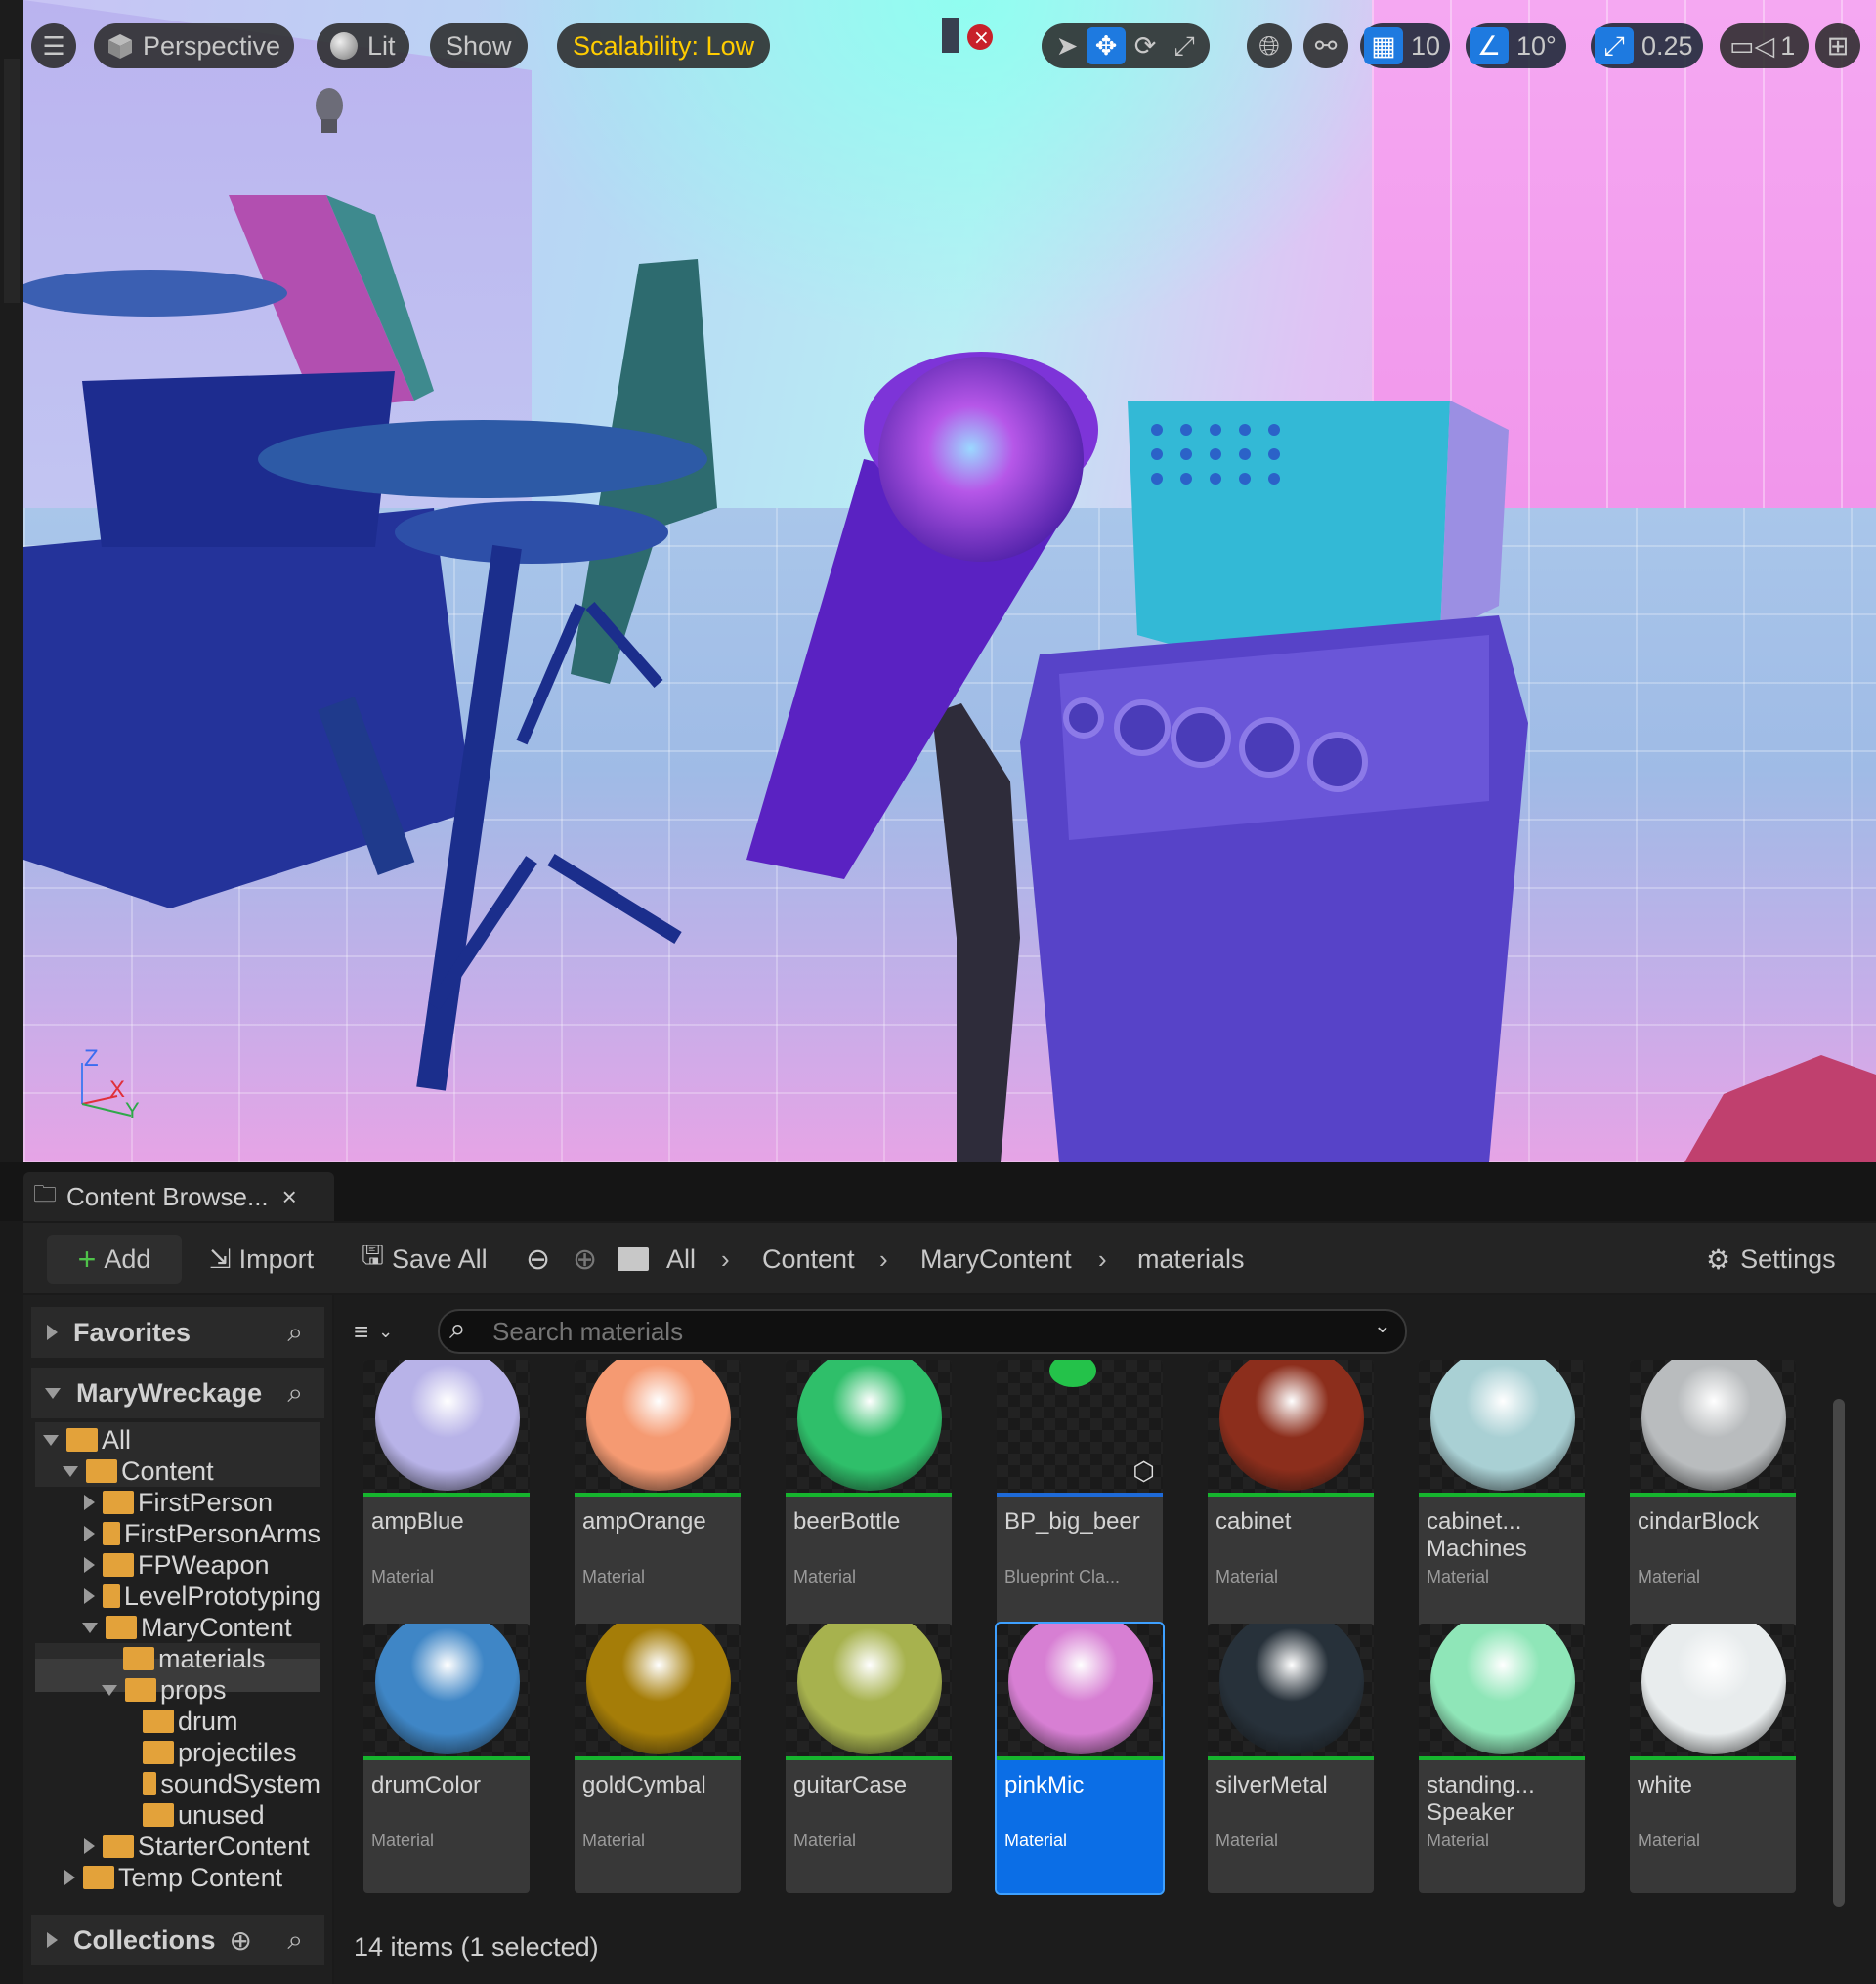 The width and height of the screenshot is (1876, 1984). What do you see at coordinates (614, 1840) in the screenshot?
I see `asset-type: Material` at bounding box center [614, 1840].